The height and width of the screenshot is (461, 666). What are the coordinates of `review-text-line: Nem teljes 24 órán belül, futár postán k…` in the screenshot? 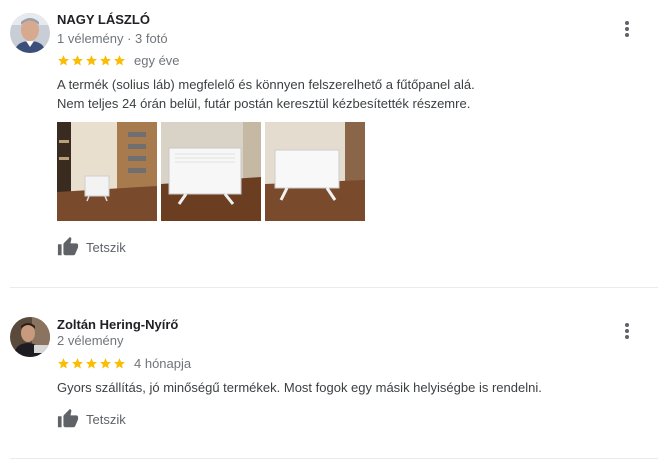 It's located at (264, 103).